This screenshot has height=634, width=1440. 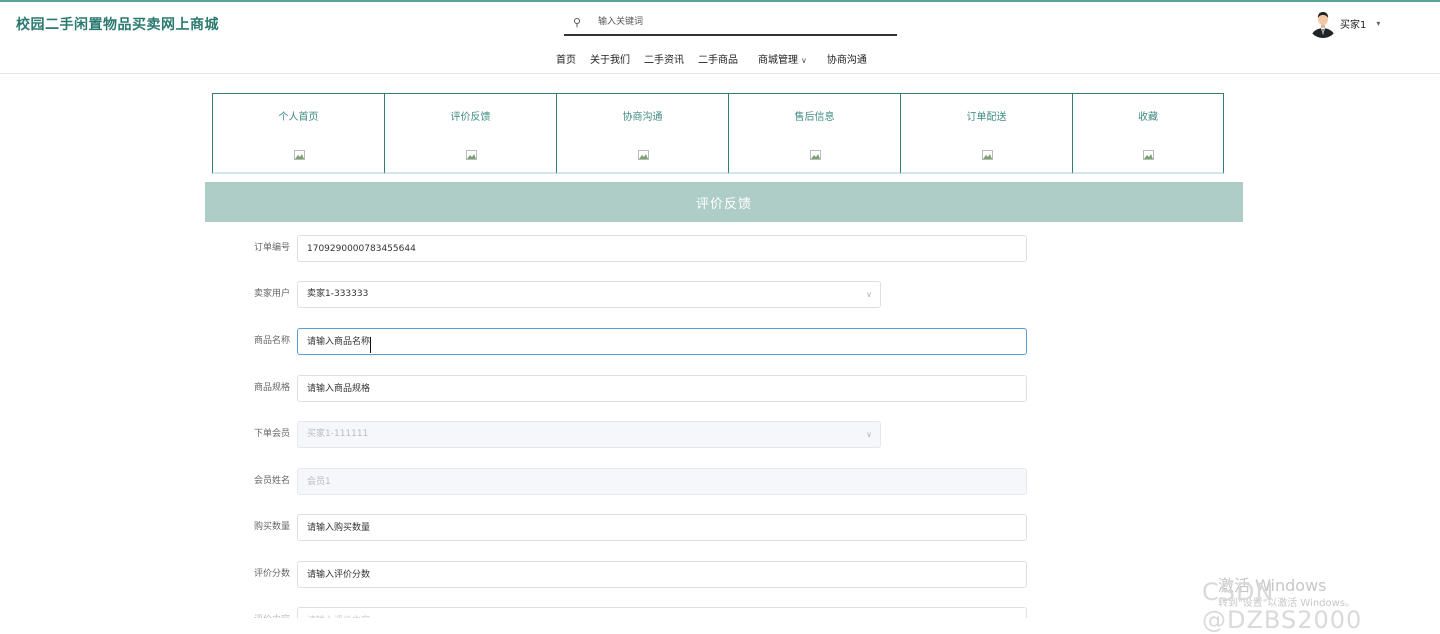 I want to click on tab-negotiation: 协商沟通, so click(x=642, y=133).